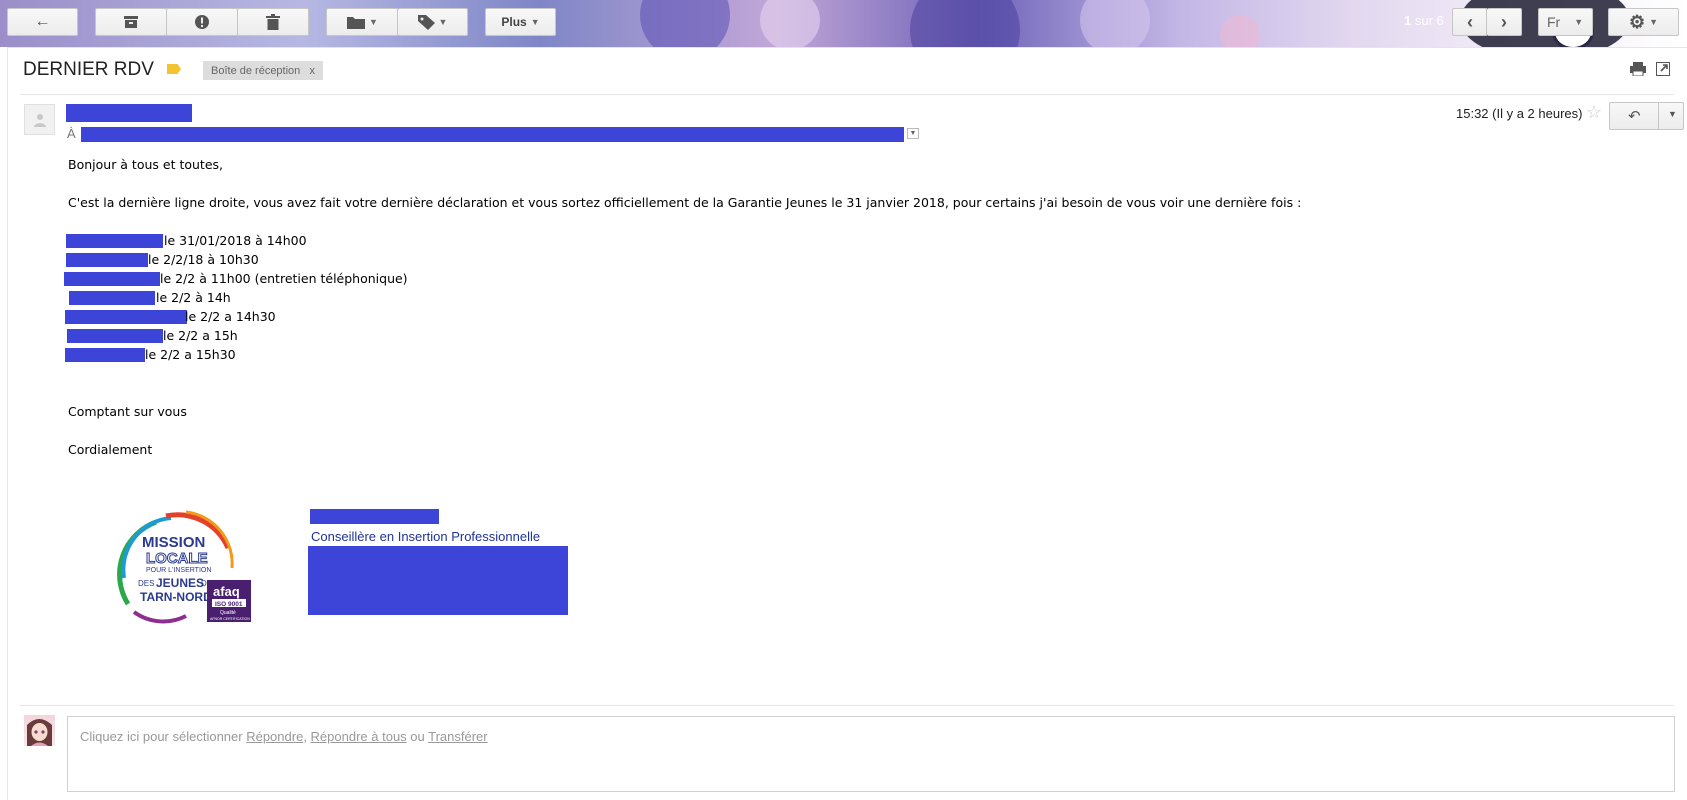 This screenshot has height=800, width=1687. I want to click on older-button: ›, so click(1504, 22).